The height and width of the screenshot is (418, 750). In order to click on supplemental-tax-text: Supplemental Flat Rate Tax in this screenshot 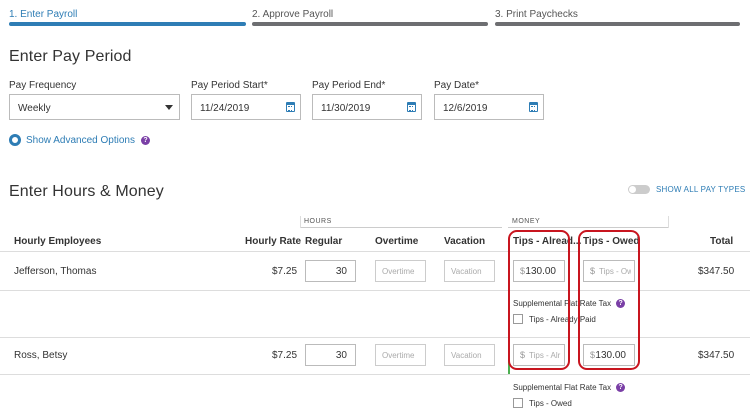, I will do `click(562, 387)`.